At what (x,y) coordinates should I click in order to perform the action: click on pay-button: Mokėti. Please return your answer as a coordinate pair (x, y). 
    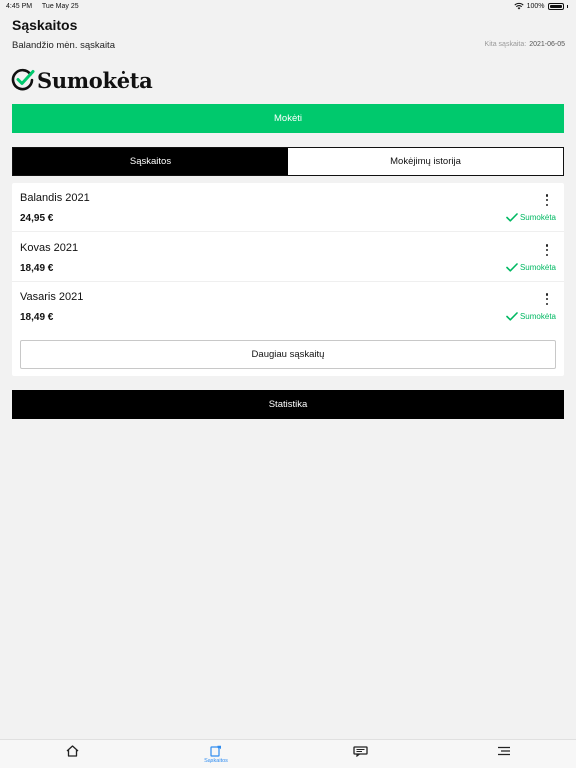
    Looking at the image, I should click on (288, 118).